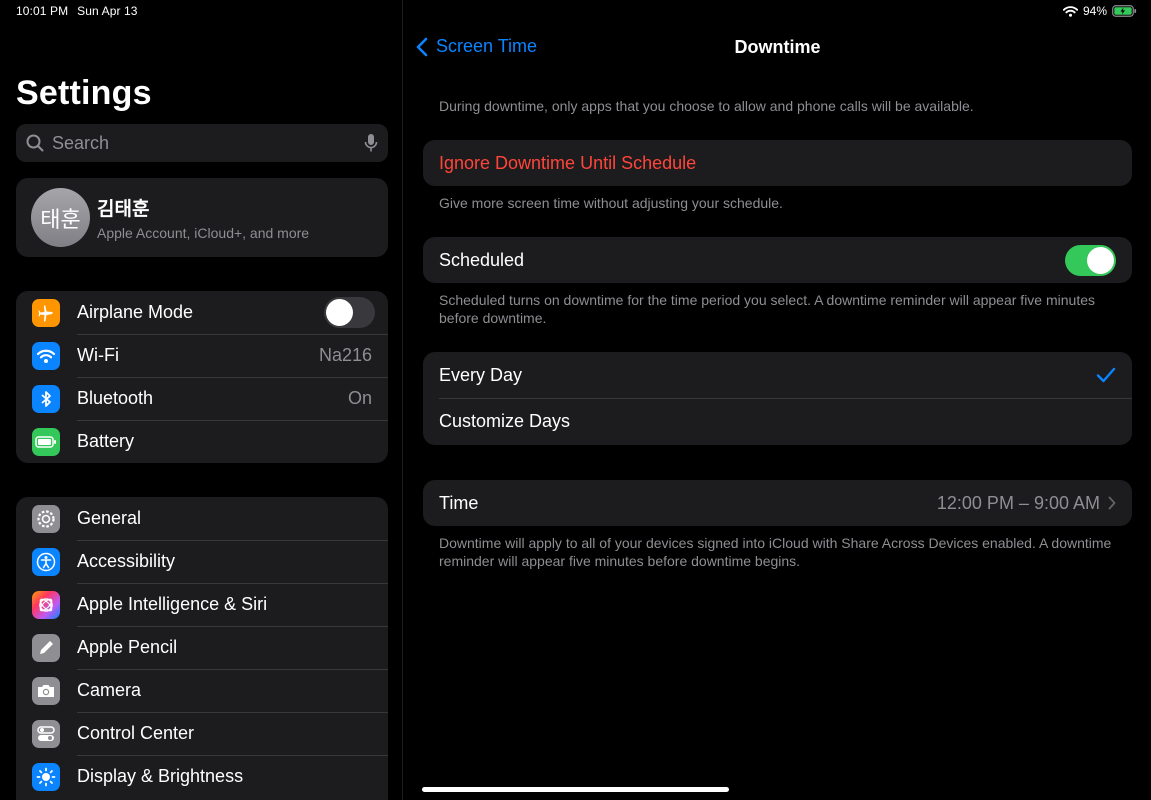 This screenshot has width=1151, height=800. I want to click on status-bar-right: 94%, so click(1099, 11).